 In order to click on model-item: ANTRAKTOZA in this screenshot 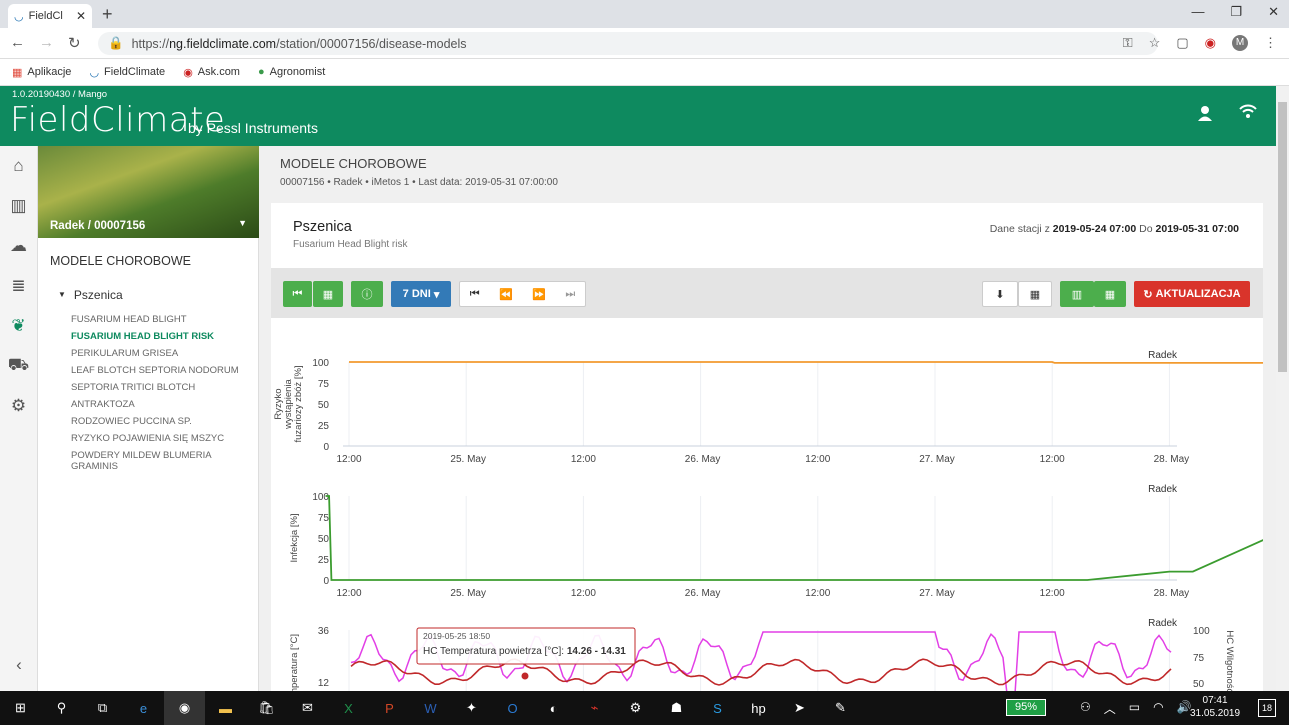, I will do `click(164, 404)`.